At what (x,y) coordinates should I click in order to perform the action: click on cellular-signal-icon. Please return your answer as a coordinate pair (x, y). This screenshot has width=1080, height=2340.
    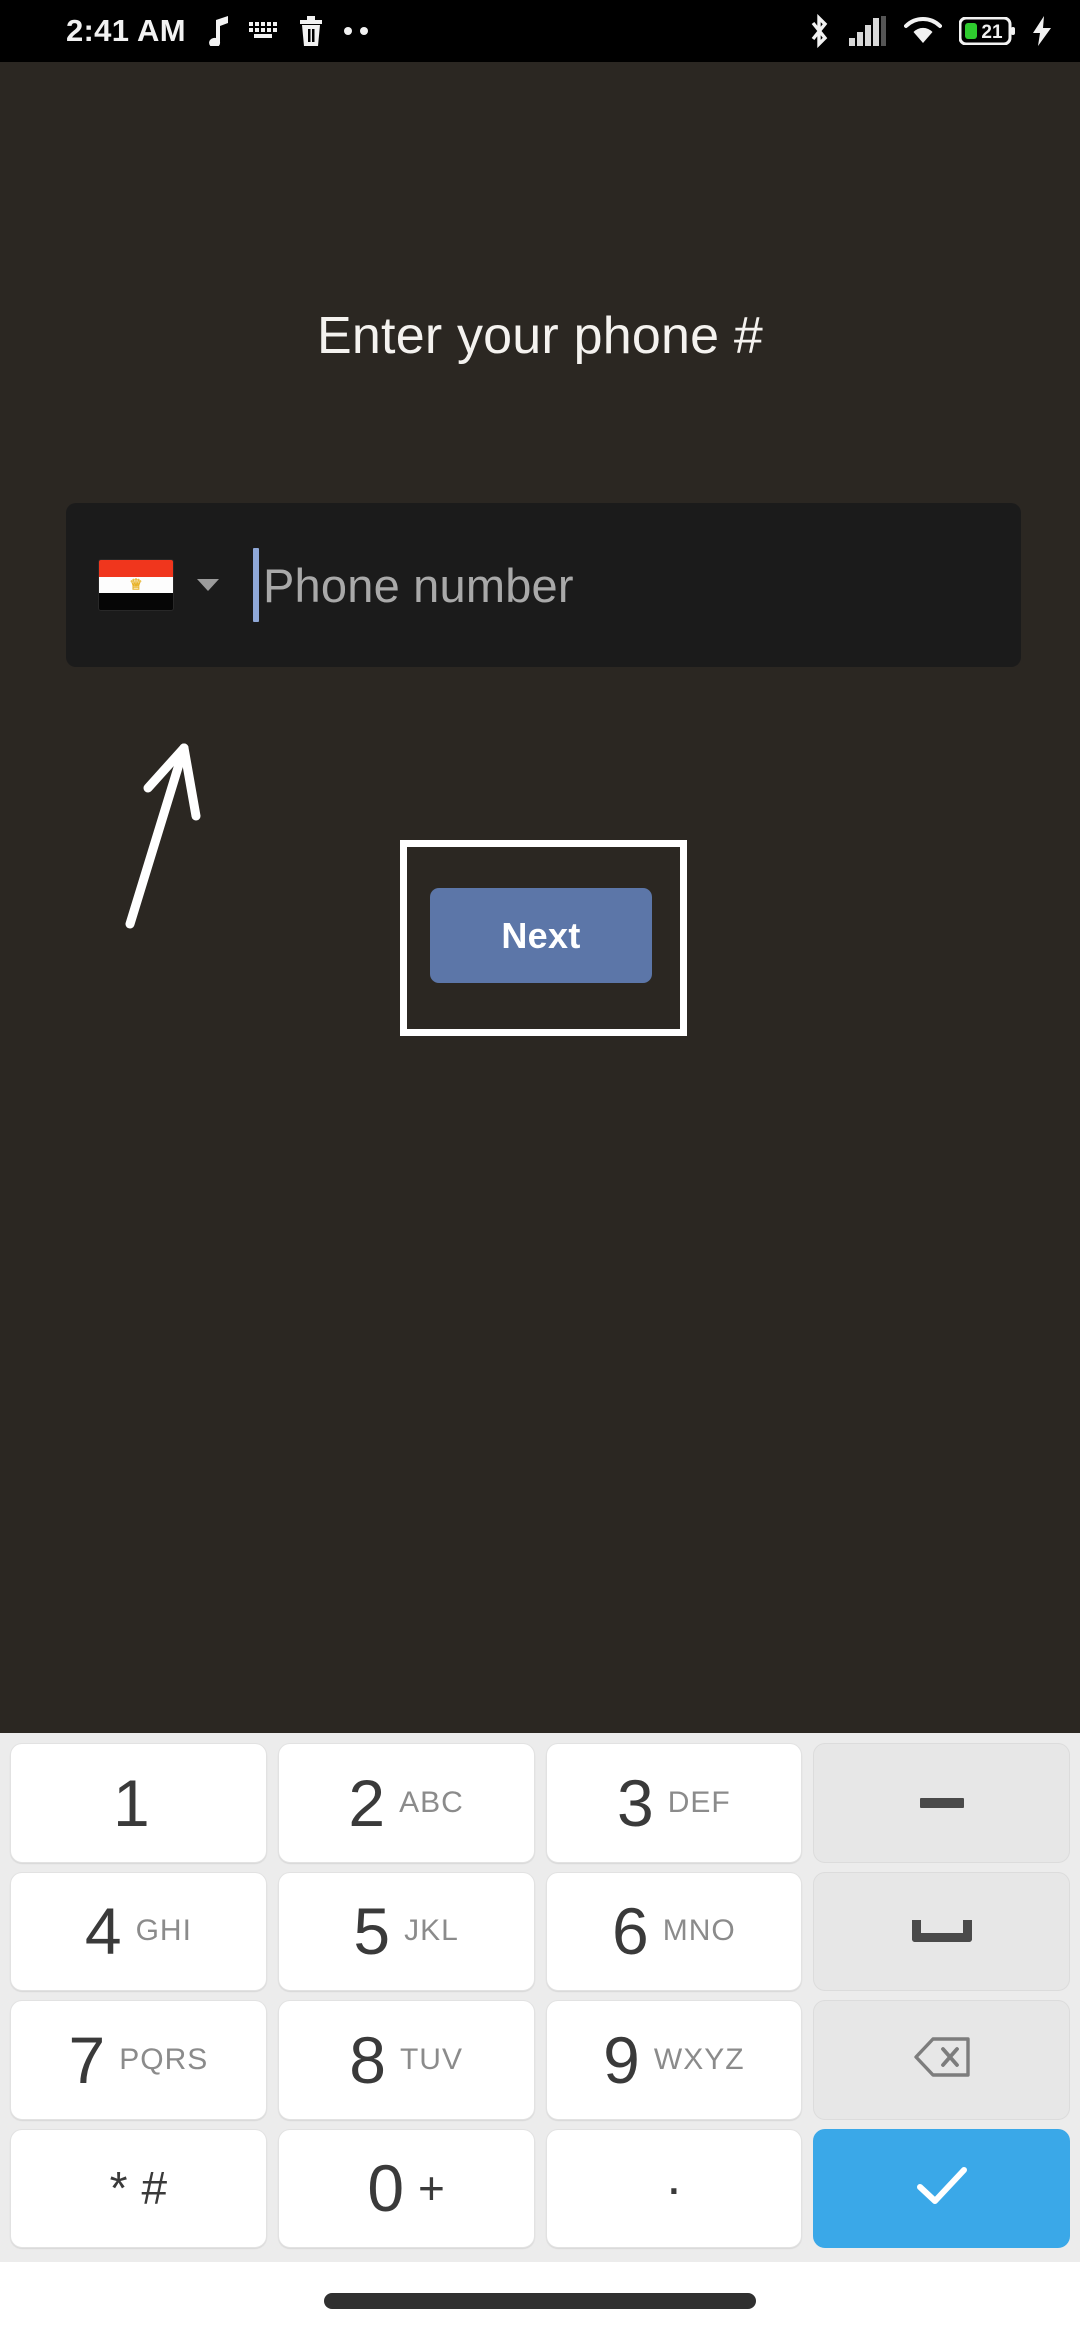
    Looking at the image, I should click on (868, 31).